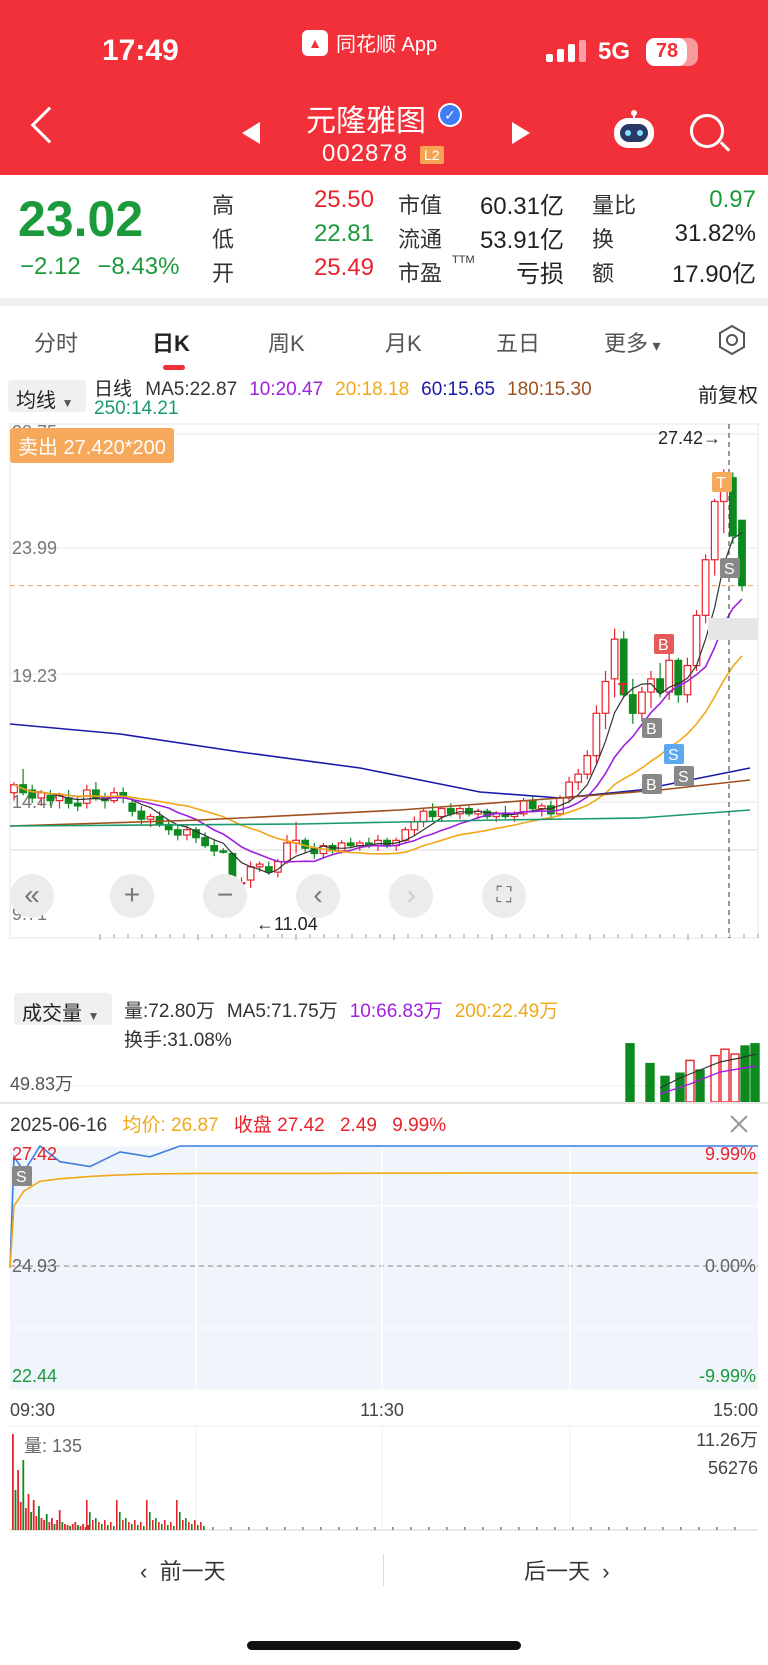 This screenshot has width=768, height=1665. I want to click on intraday-volume-label: 量: 135, so click(53, 1446).